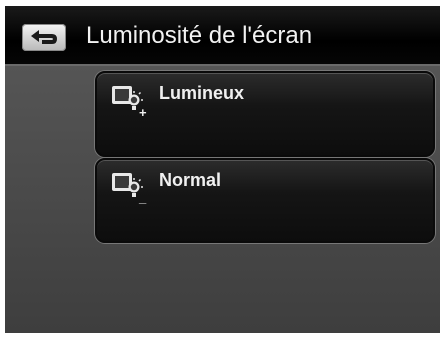  Describe the element at coordinates (129, 189) in the screenshot. I see `brightness-normal-icon: _` at that location.